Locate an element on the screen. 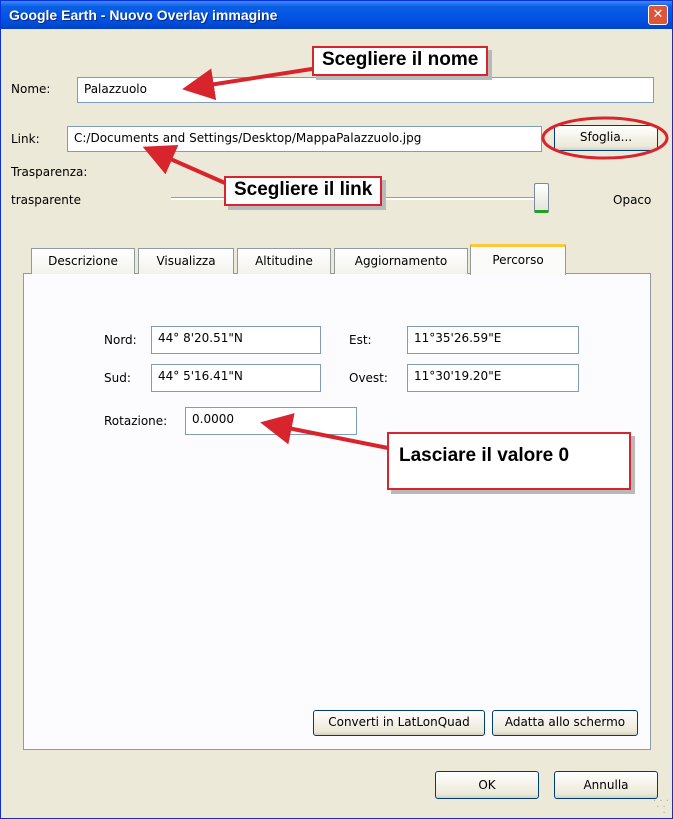  opaque-label: Opaco is located at coordinates (632, 200).